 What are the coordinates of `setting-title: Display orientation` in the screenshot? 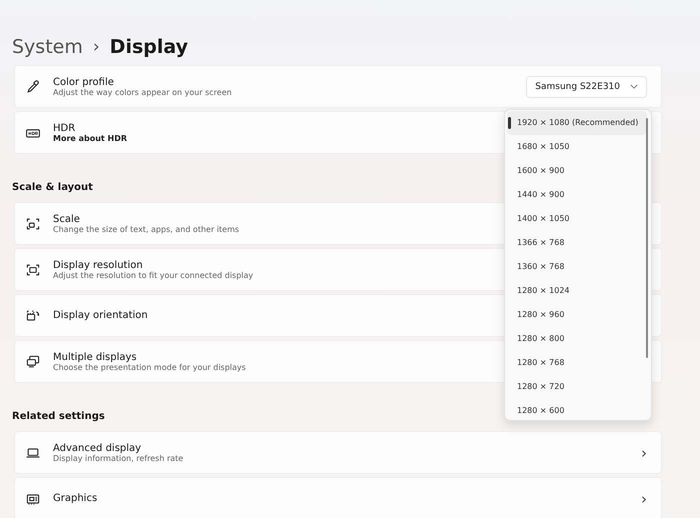 It's located at (100, 315).